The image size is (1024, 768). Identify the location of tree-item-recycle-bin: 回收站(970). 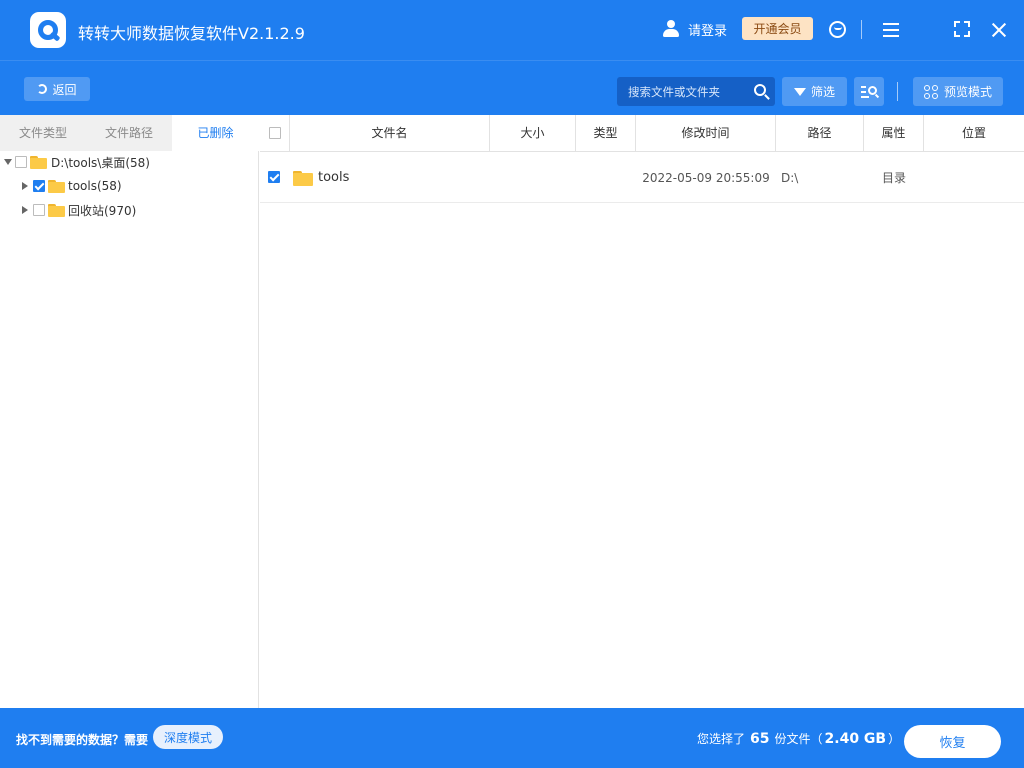
(79, 210).